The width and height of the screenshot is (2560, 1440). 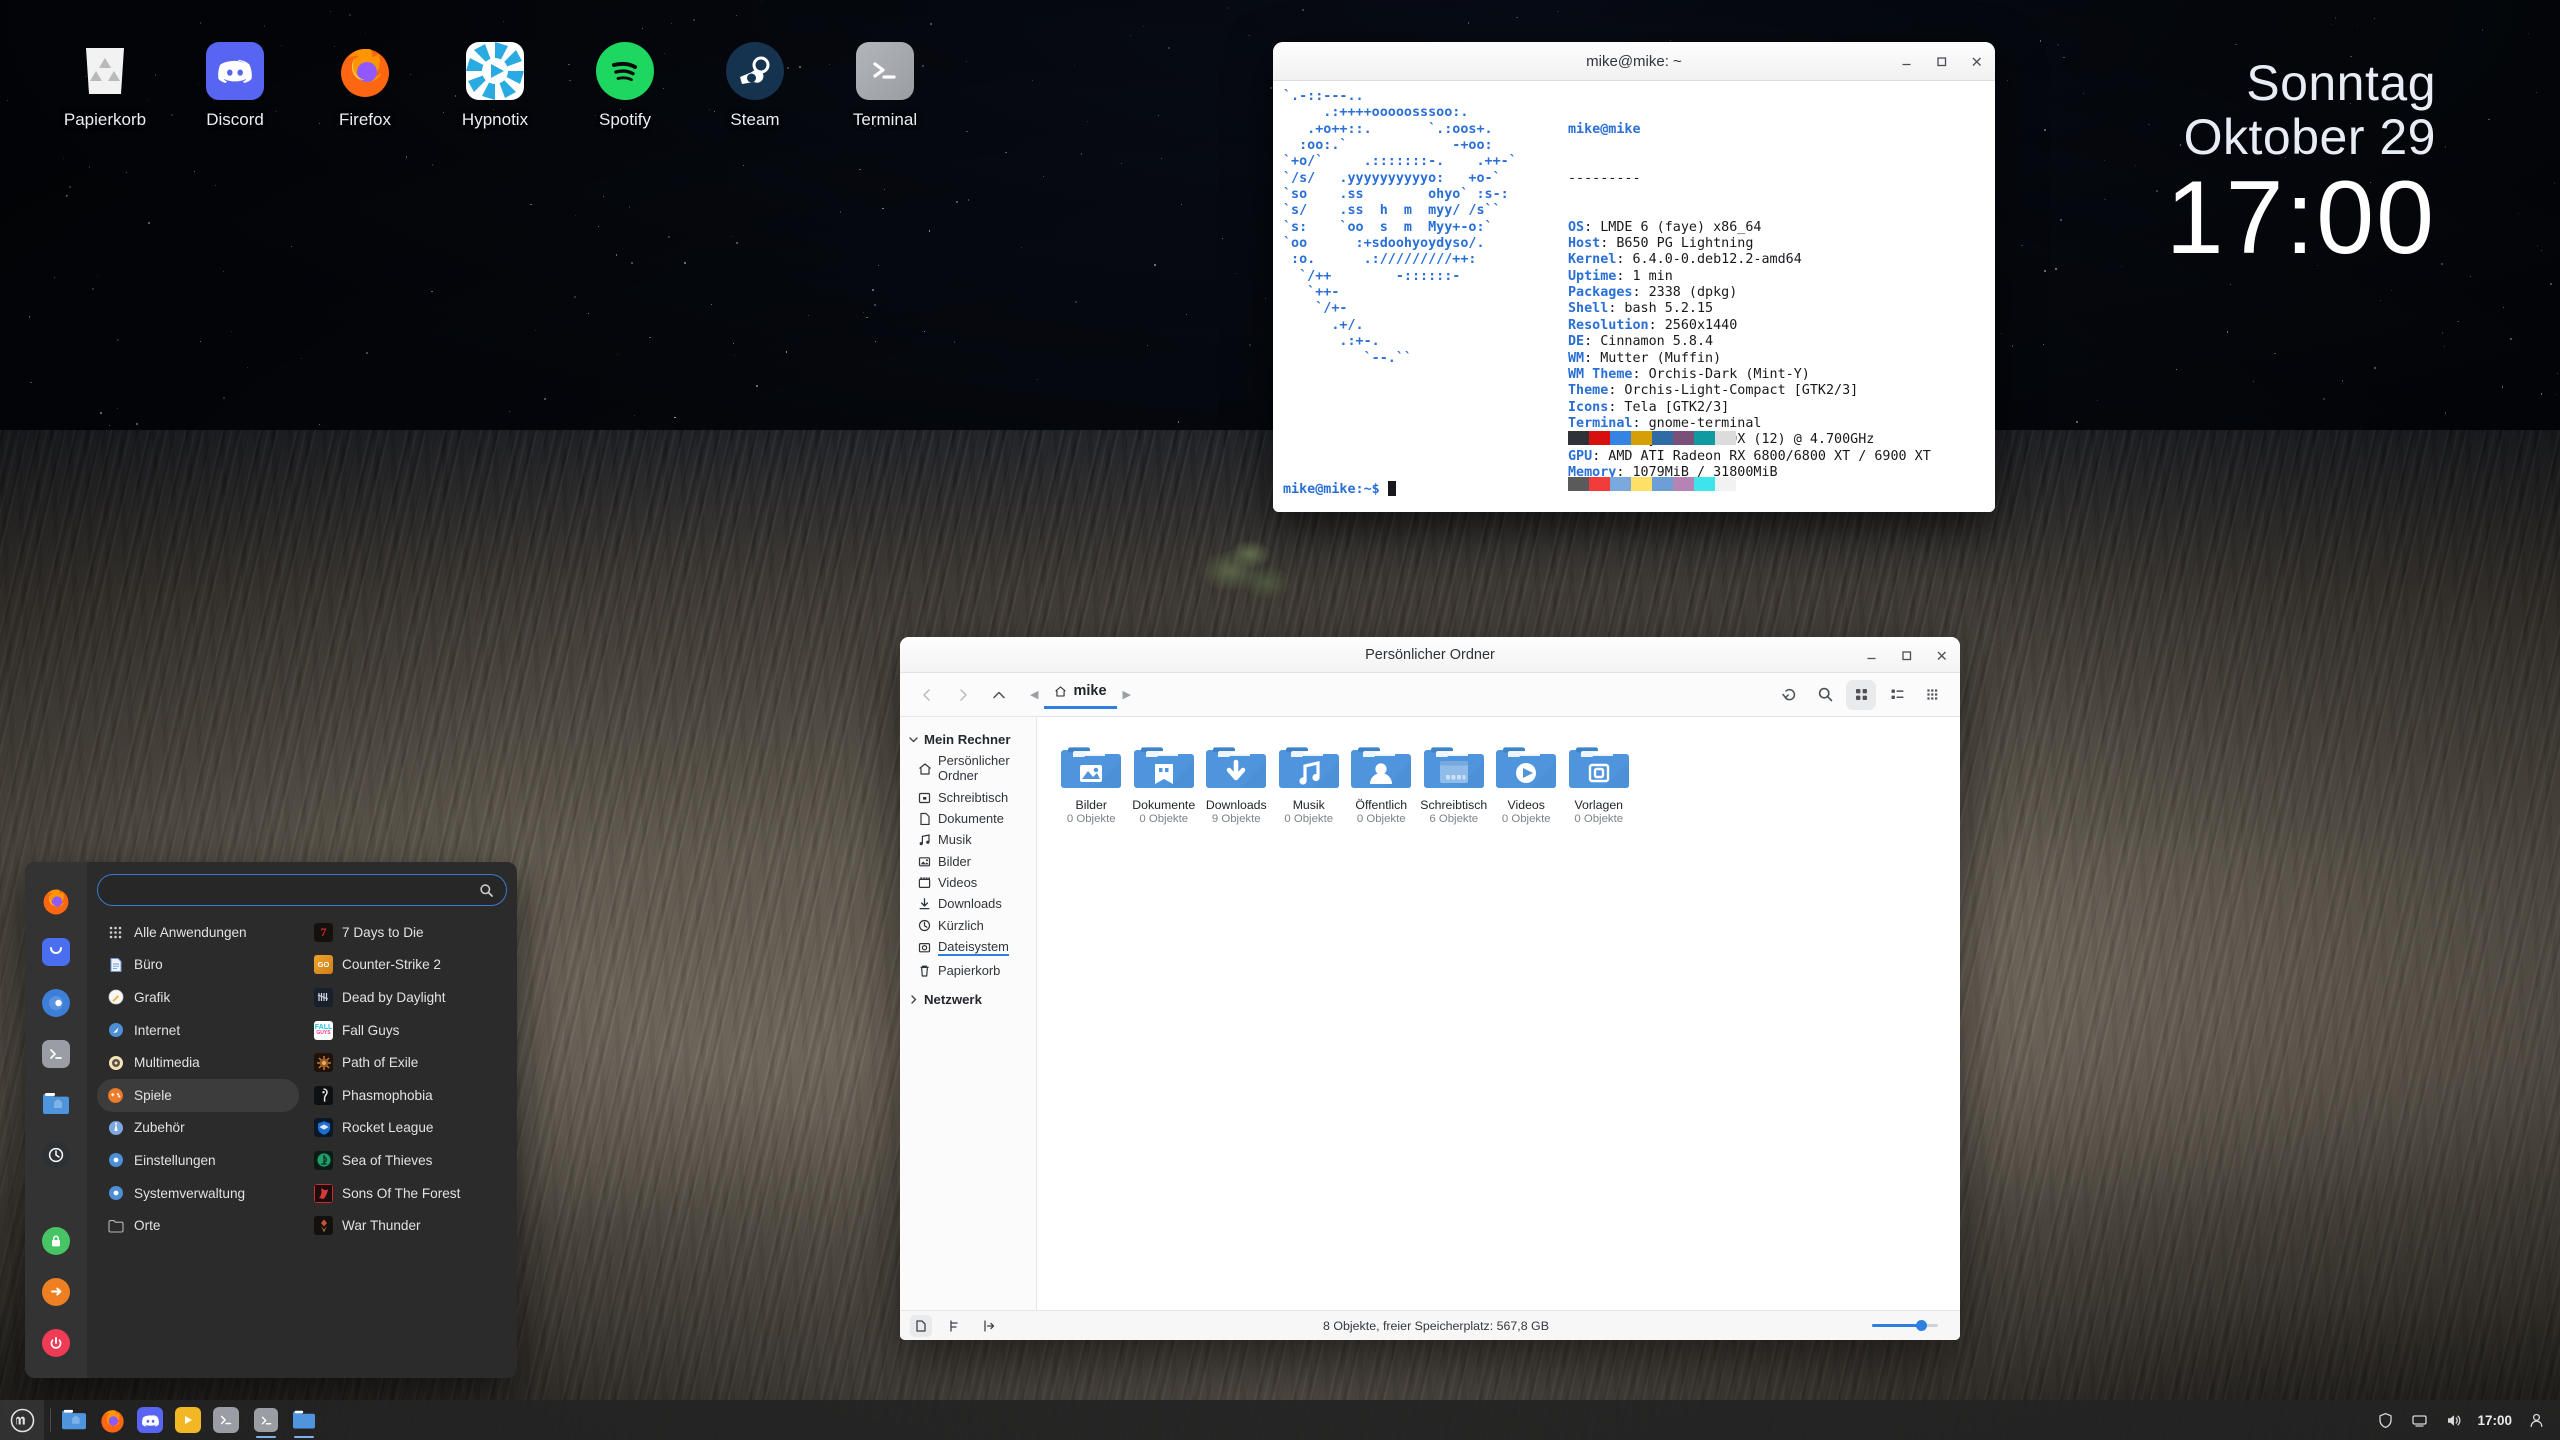 What do you see at coordinates (226, 1420) in the screenshot?
I see `panel-launcher-terminal` at bounding box center [226, 1420].